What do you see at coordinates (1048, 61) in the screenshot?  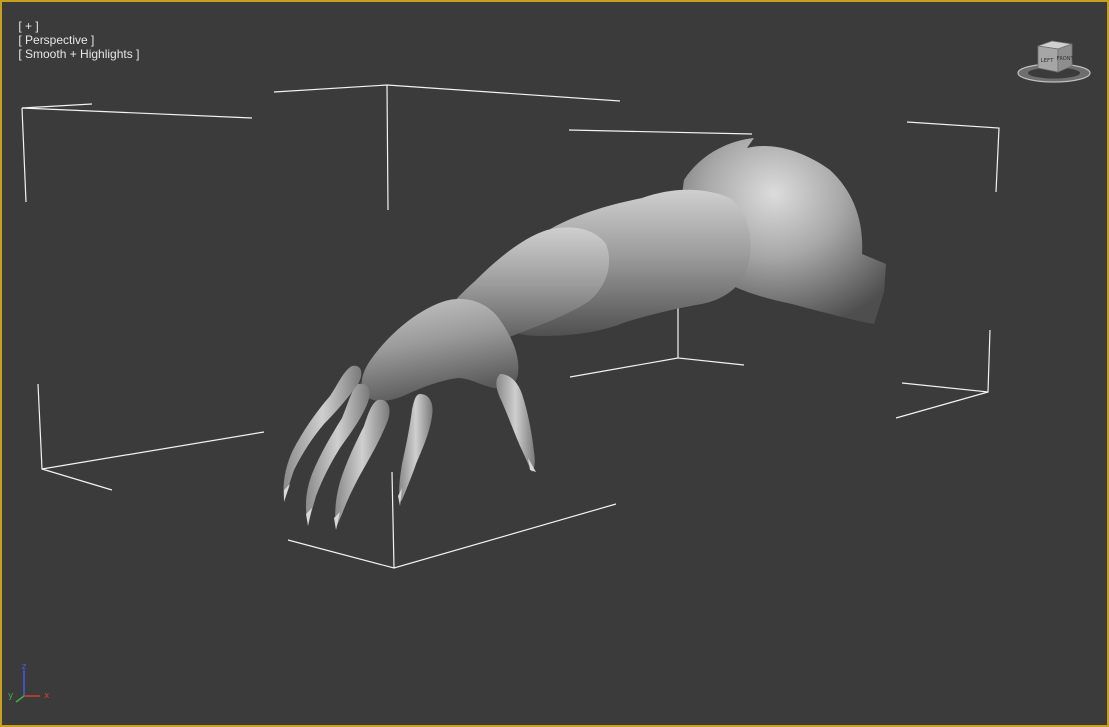 I see `viewcube-left-label: LEFT` at bounding box center [1048, 61].